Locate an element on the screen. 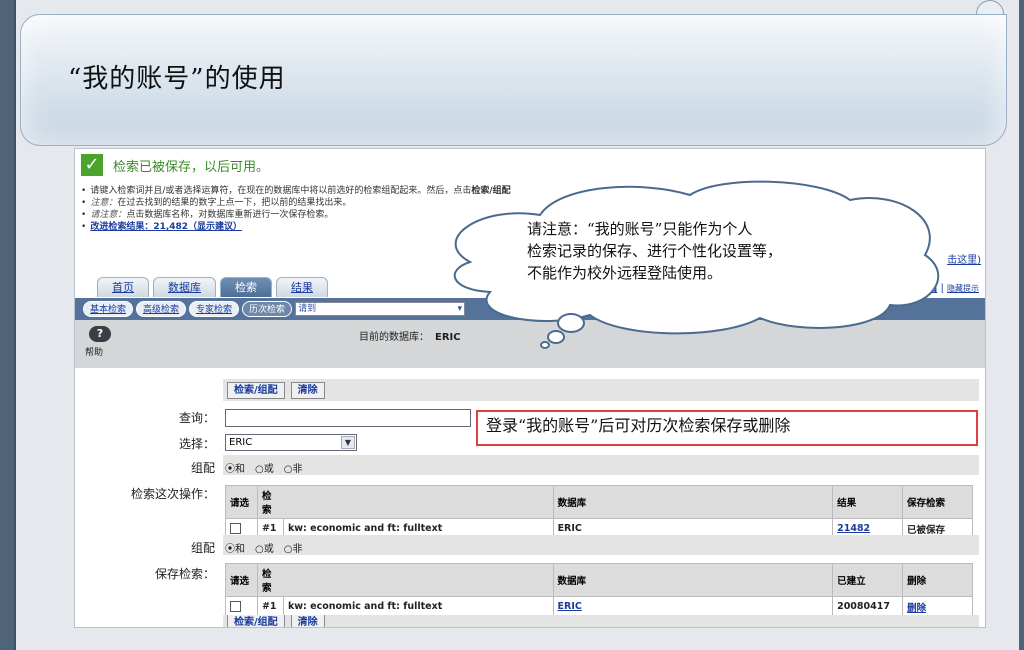  callout-line-1: 请注意：“我的账号”只能作为个人 is located at coordinates (640, 229).